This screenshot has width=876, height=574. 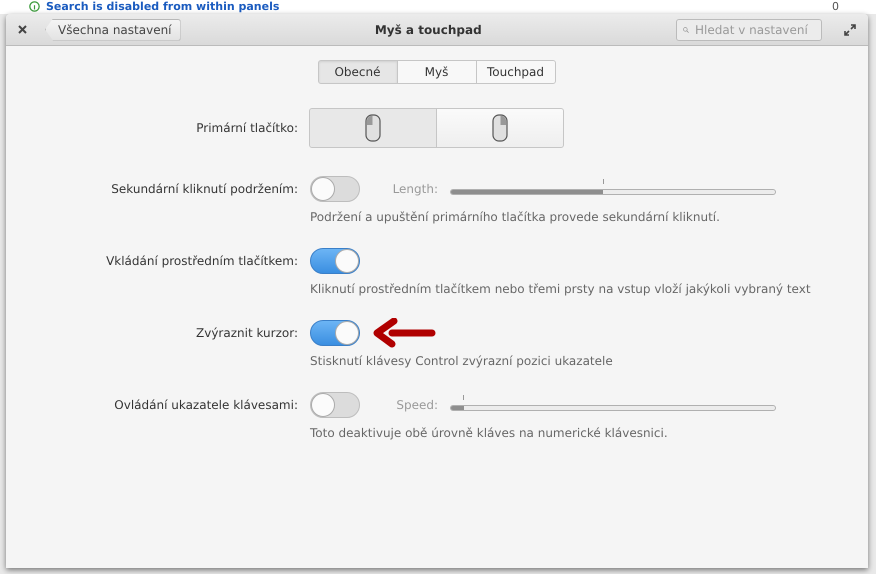 What do you see at coordinates (246, 128) in the screenshot?
I see `setting-label: Primární tlačítko:` at bounding box center [246, 128].